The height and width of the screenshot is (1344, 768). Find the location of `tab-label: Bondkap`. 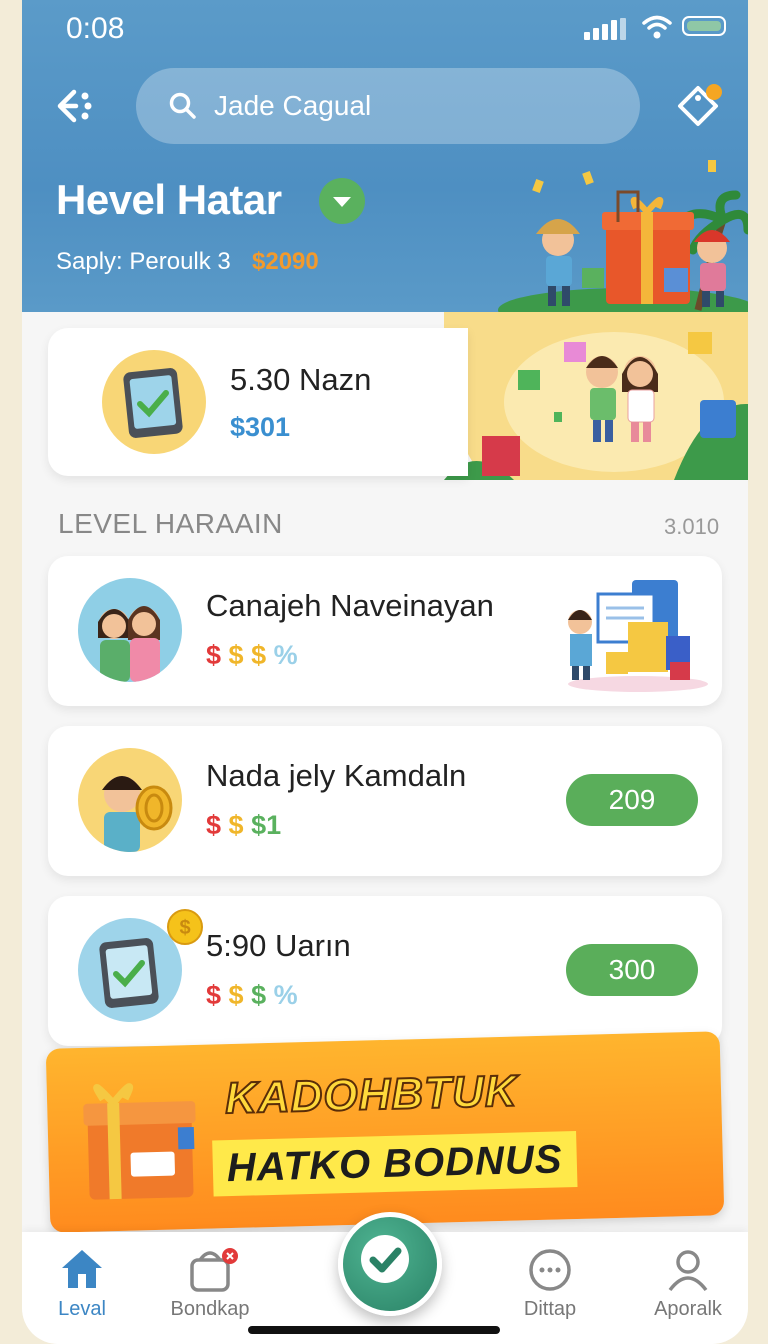

tab-label: Bondkap is located at coordinates (210, 1309).